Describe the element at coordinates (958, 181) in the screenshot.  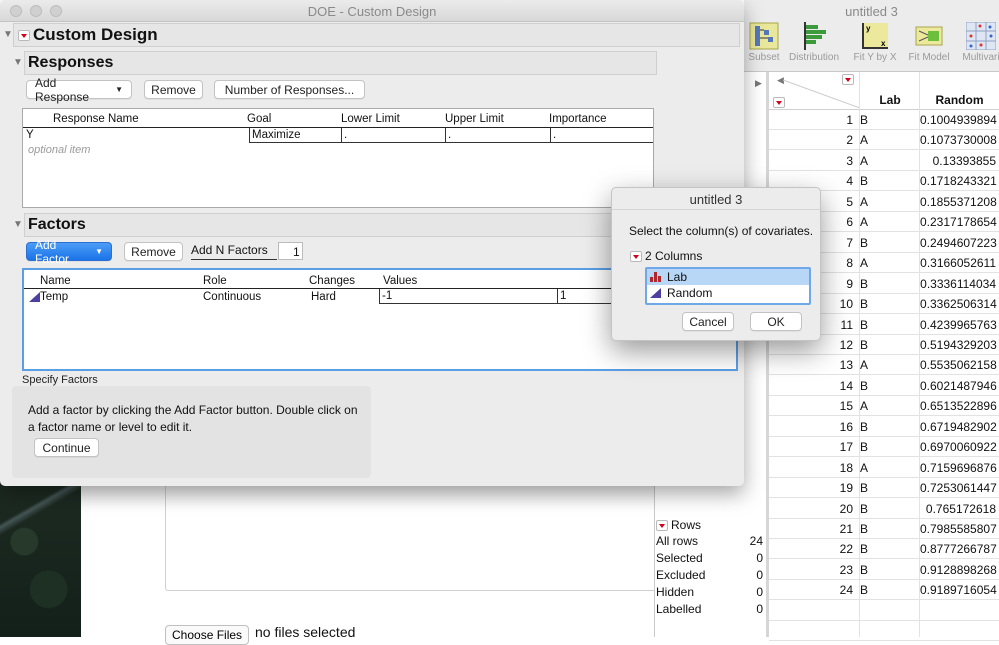
I see `random-cell: 0.1718243321` at that location.